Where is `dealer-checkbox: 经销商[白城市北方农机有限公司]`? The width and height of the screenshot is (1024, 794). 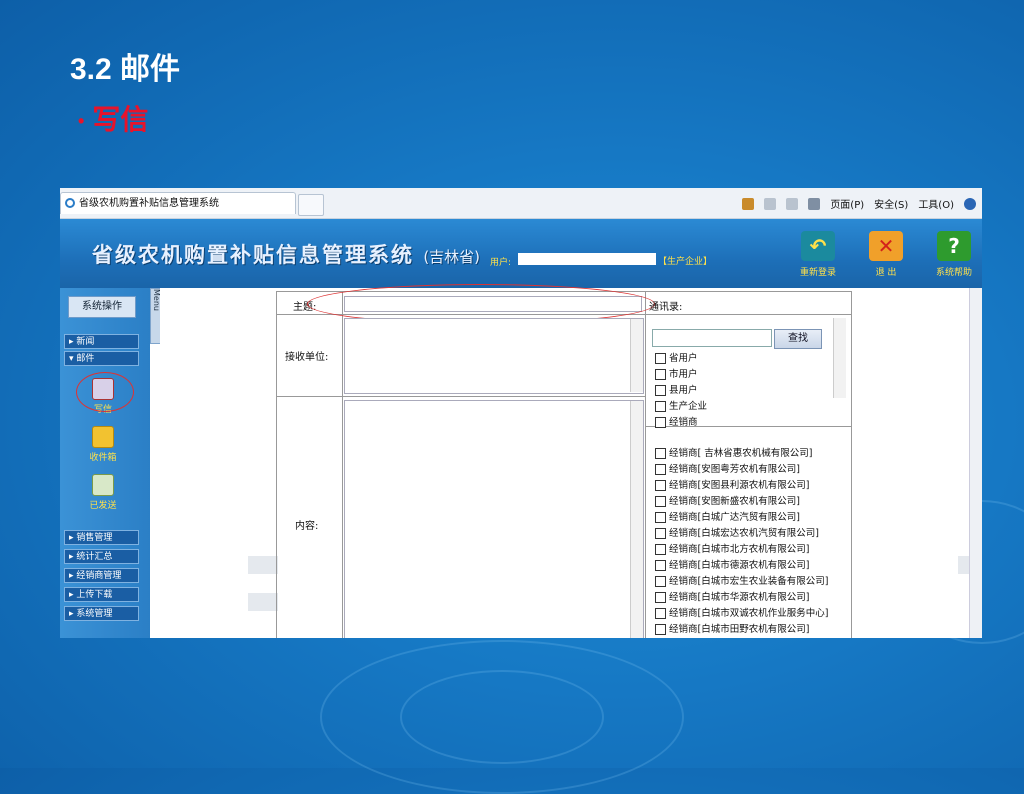 dealer-checkbox: 经销商[白城市北方农机有限公司] is located at coordinates (732, 550).